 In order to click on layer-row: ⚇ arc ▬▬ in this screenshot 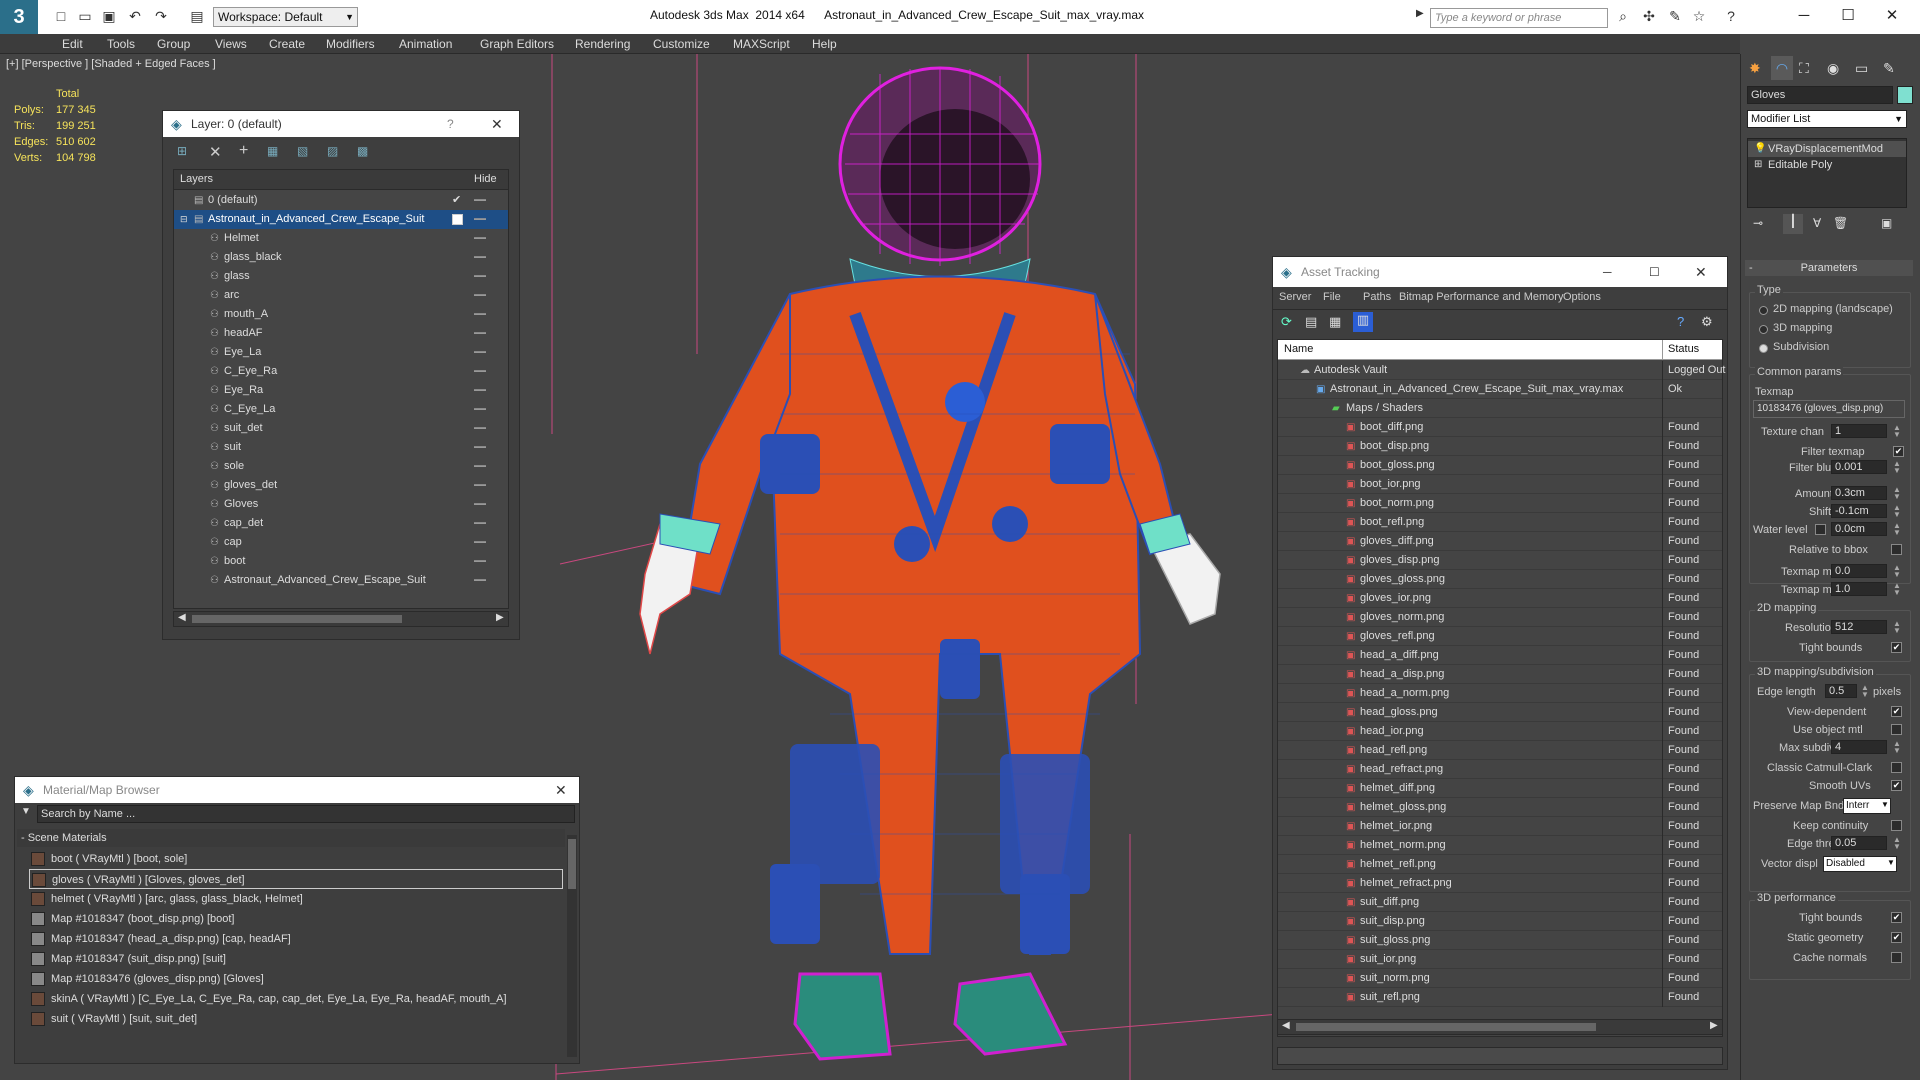, I will do `click(341, 295)`.